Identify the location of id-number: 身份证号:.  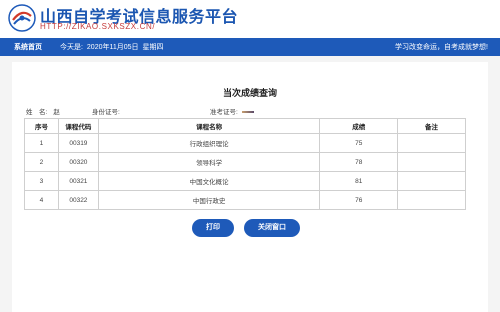
(106, 111).